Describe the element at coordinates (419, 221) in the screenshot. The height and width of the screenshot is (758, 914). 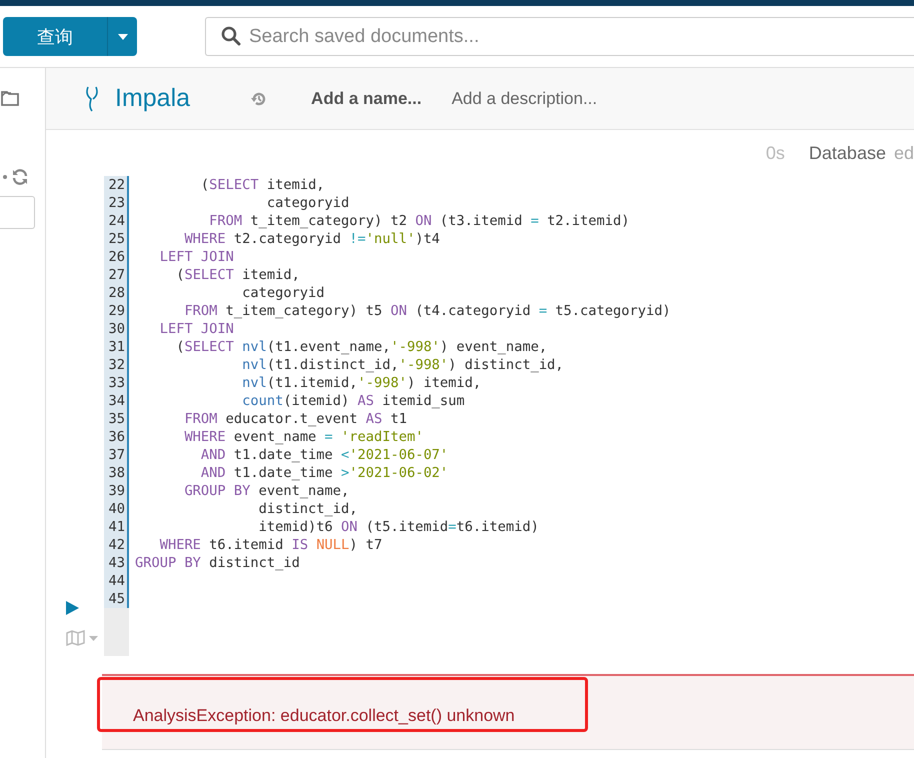
I see `code-line: FROM t_item_category) t2 ON (t3.itemid = t2.itemid)` at that location.